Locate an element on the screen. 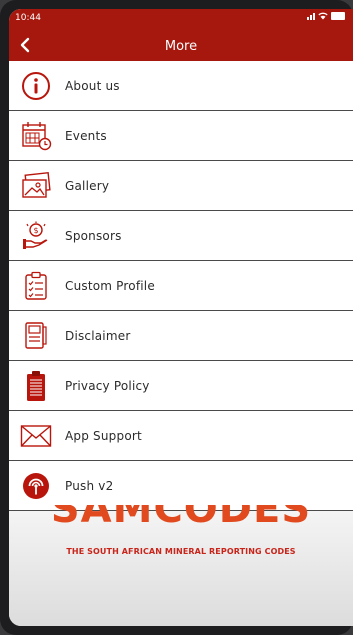 This screenshot has width=353, height=635. menu-item-label: Gallery is located at coordinates (87, 185).